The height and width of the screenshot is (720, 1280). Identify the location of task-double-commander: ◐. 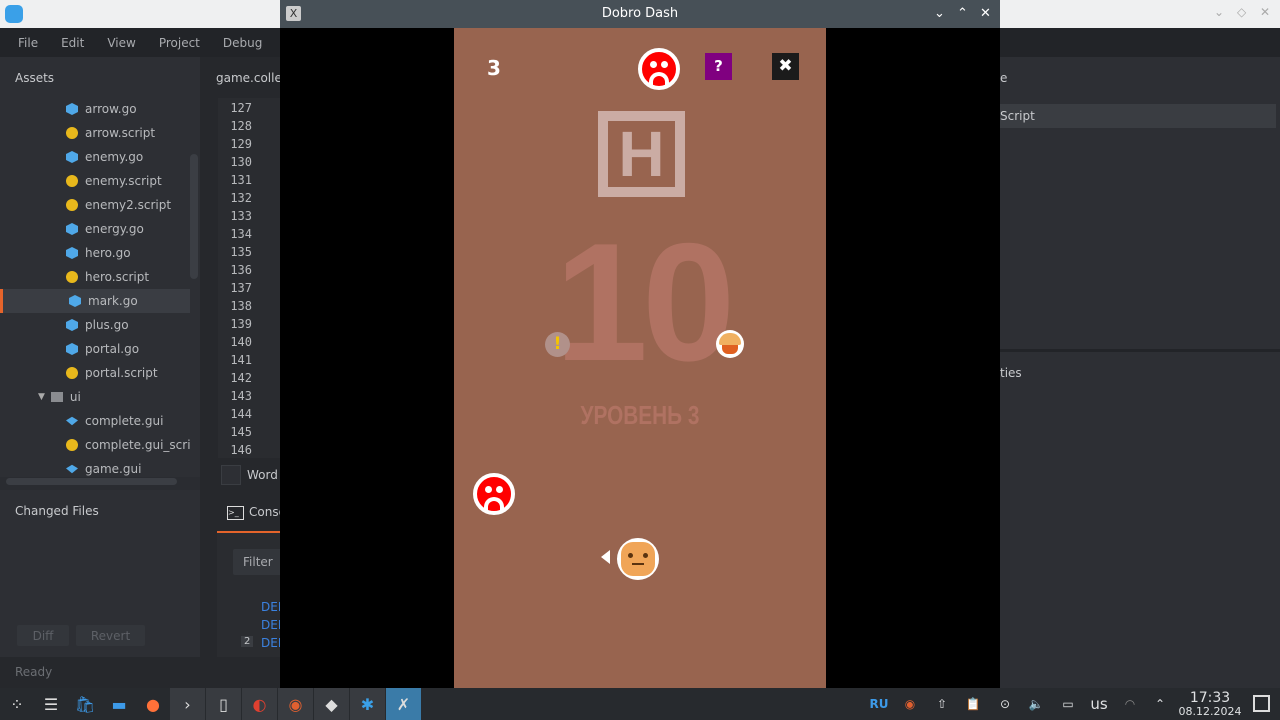
(259, 704).